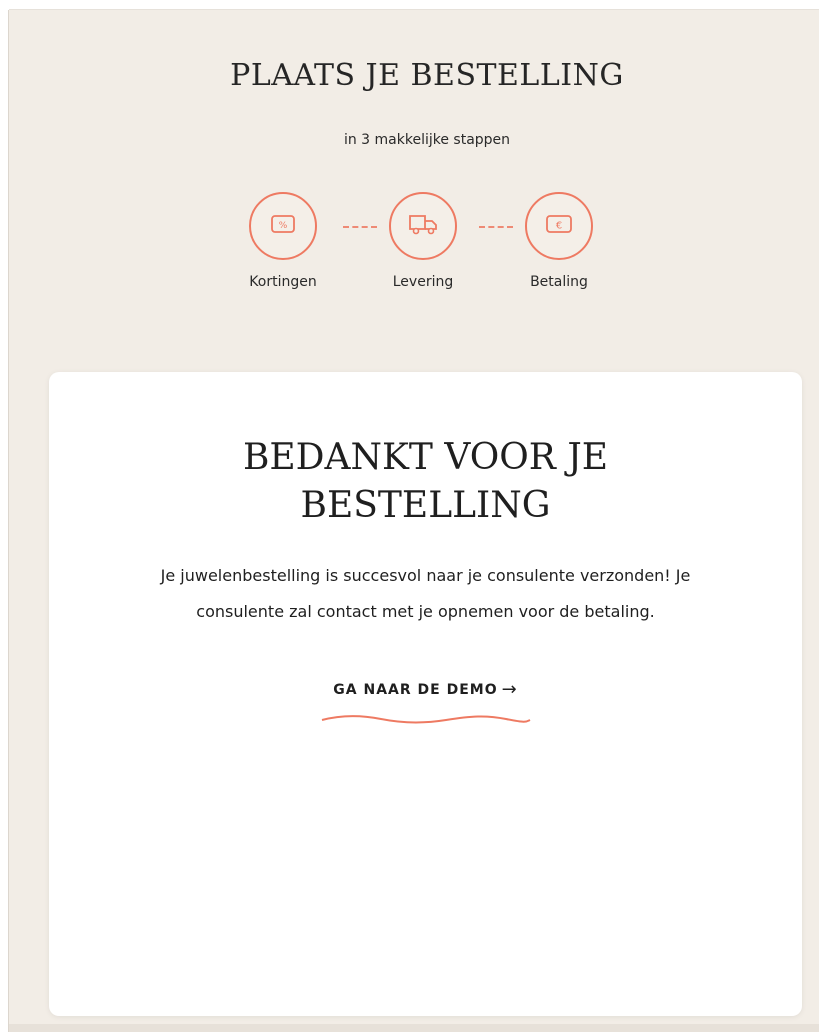  Describe the element at coordinates (425, 505) in the screenshot. I see `confirmation-title-line: BESTELLING` at that location.